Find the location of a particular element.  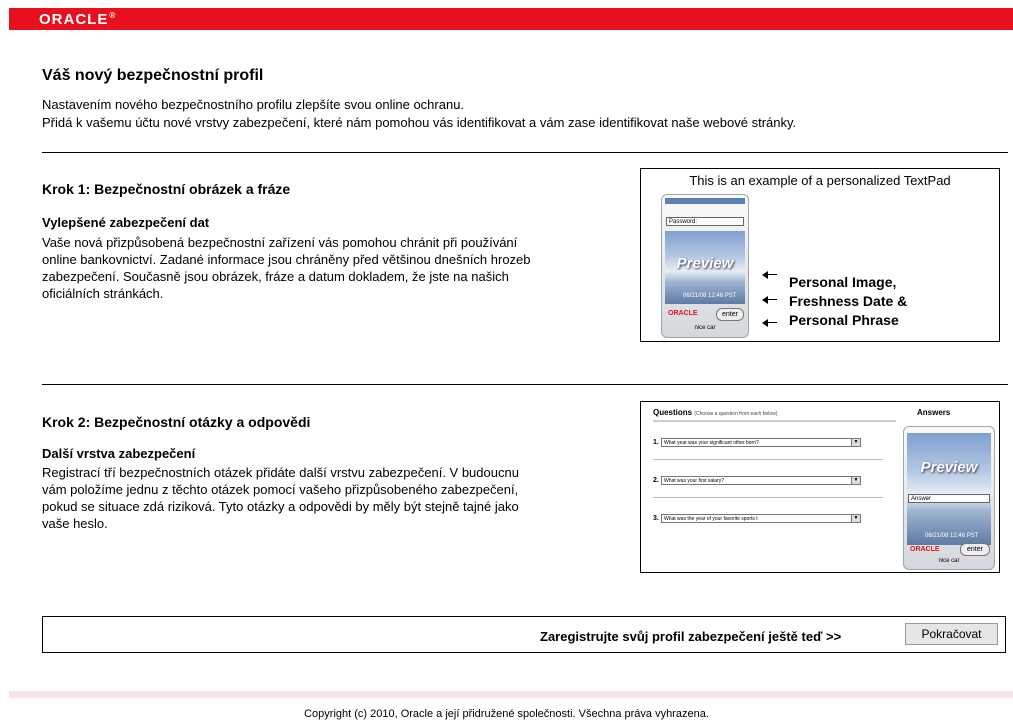

questions-divider is located at coordinates (774, 421).